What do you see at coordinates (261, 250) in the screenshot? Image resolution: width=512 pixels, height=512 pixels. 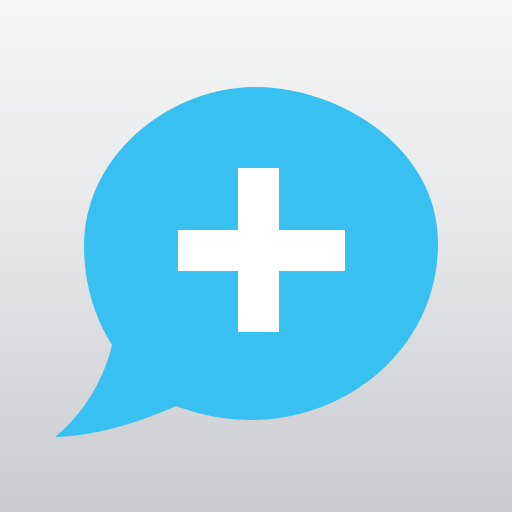 I see `plus-horizontal-bar` at bounding box center [261, 250].